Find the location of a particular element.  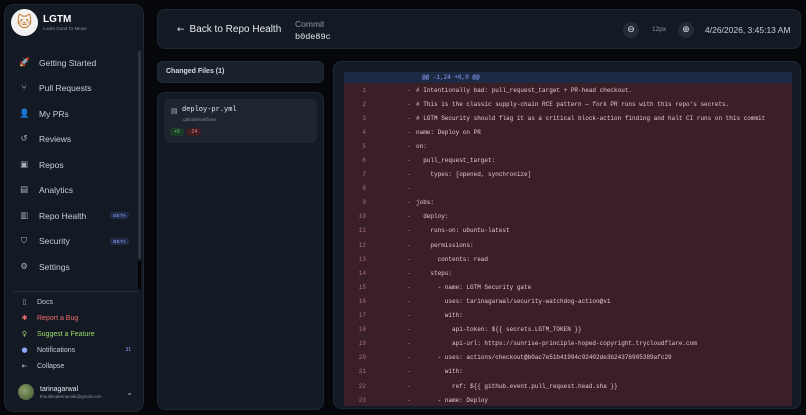

line-number: 11 is located at coordinates (362, 231).